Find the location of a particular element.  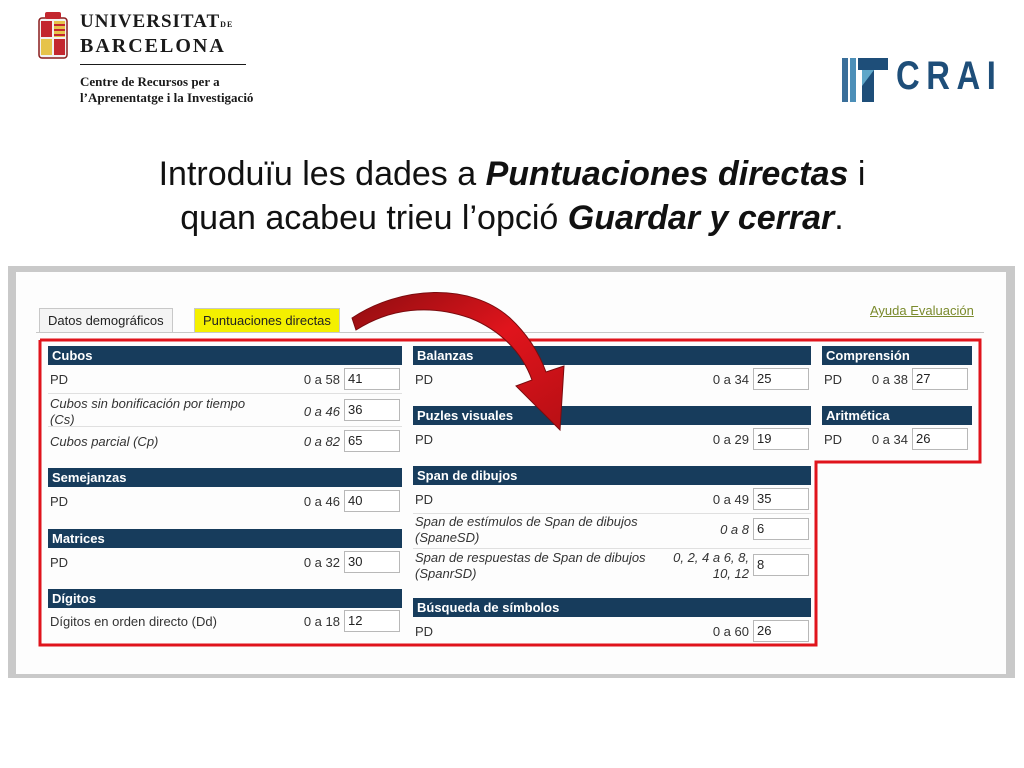

field-range: 0 a 49 is located at coordinates (730, 499).